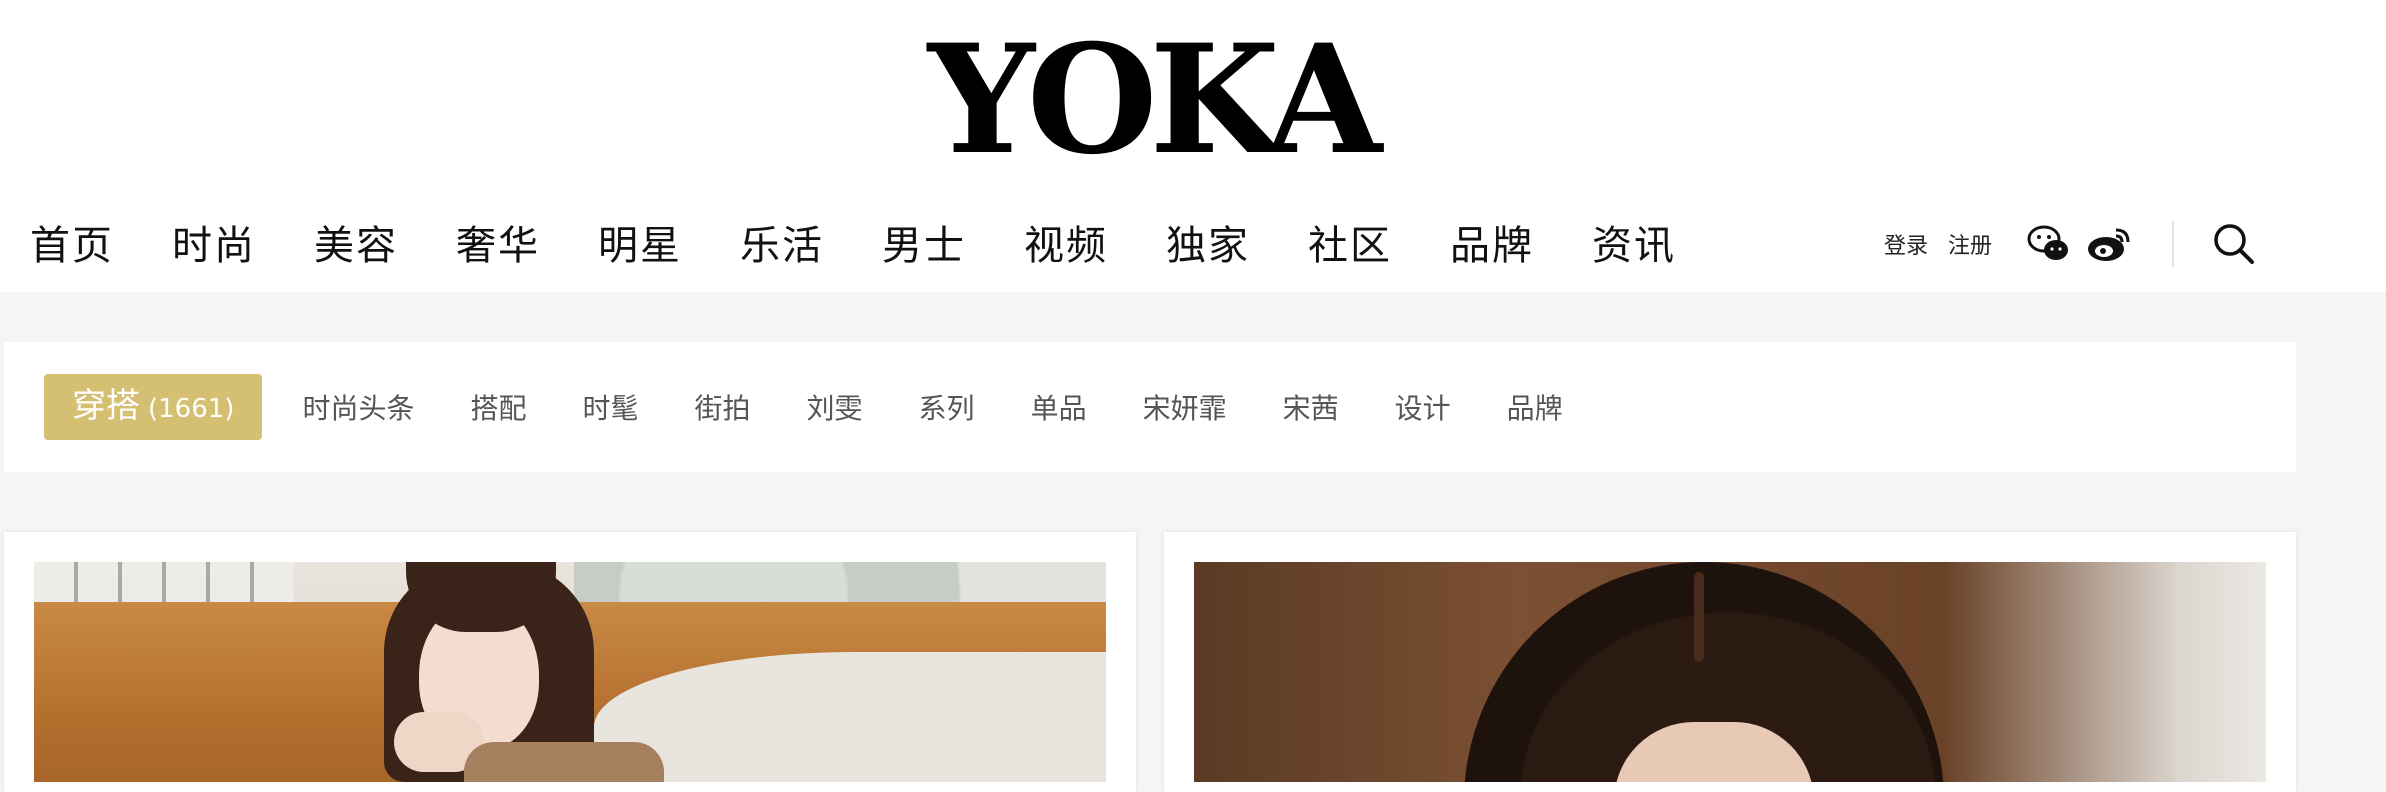 This screenshot has width=2386, height=792. Describe the element at coordinates (106, 405) in the screenshot. I see `tag-active-label: 穿搭` at that location.